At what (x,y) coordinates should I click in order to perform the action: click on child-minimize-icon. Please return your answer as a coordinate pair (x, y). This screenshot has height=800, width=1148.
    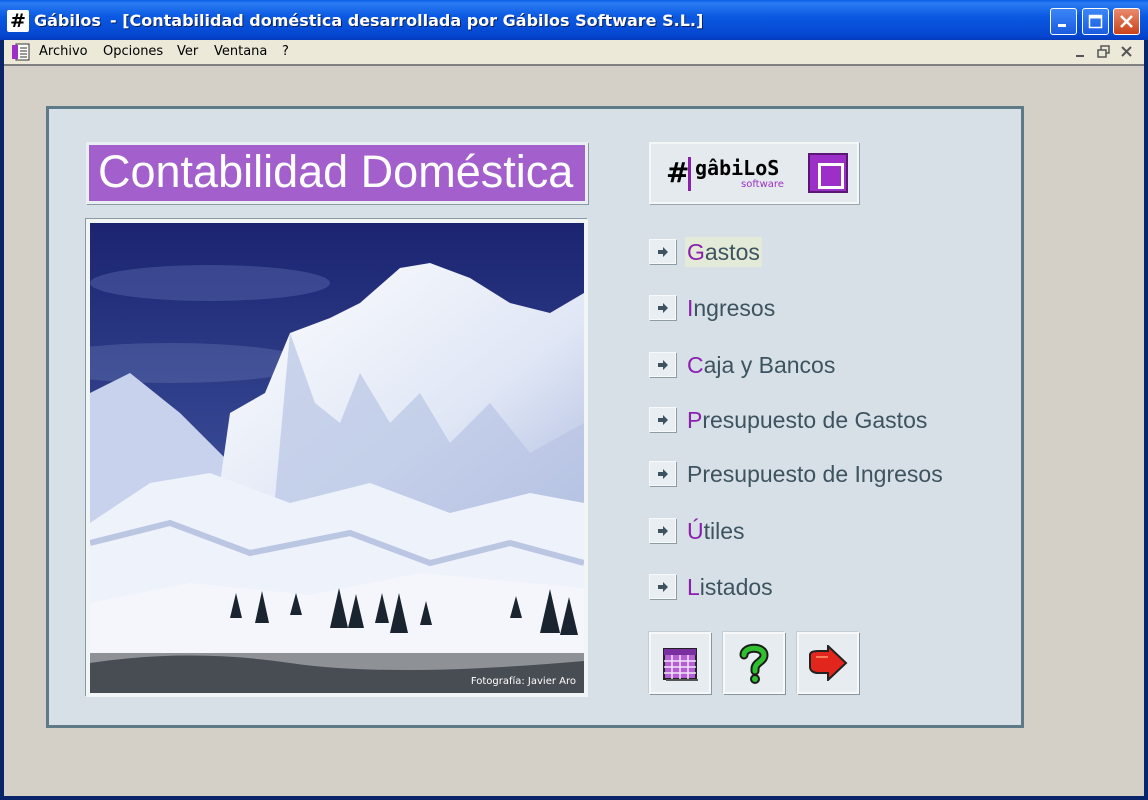
    Looking at the image, I should click on (1081, 52).